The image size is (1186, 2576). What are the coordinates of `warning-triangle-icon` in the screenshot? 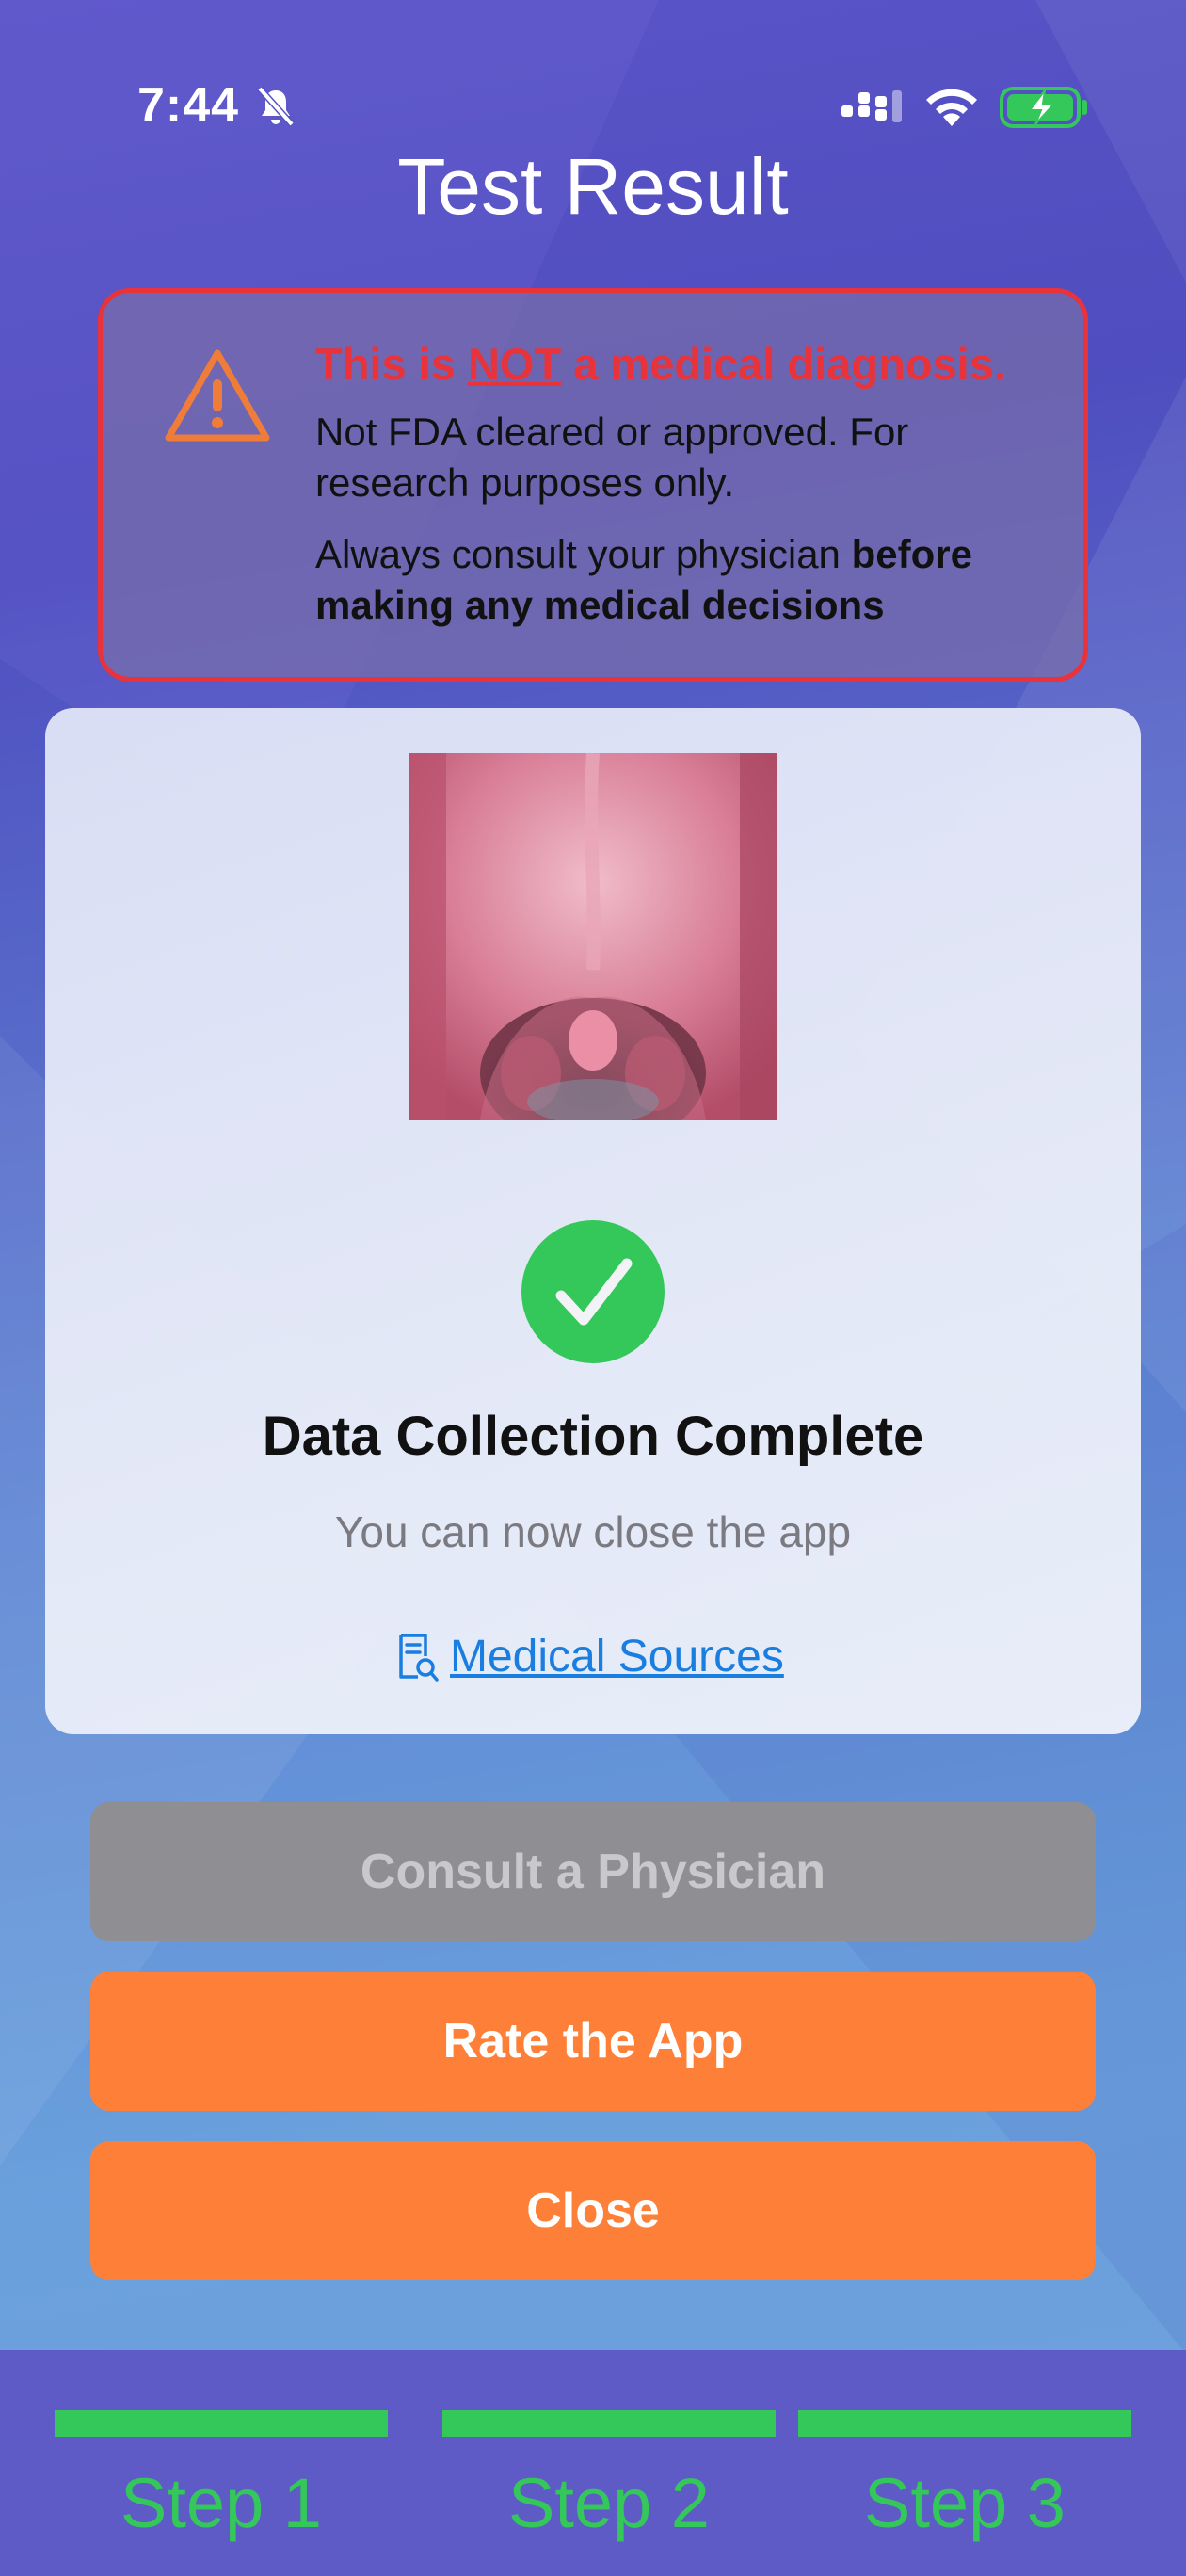 It's located at (217, 395).